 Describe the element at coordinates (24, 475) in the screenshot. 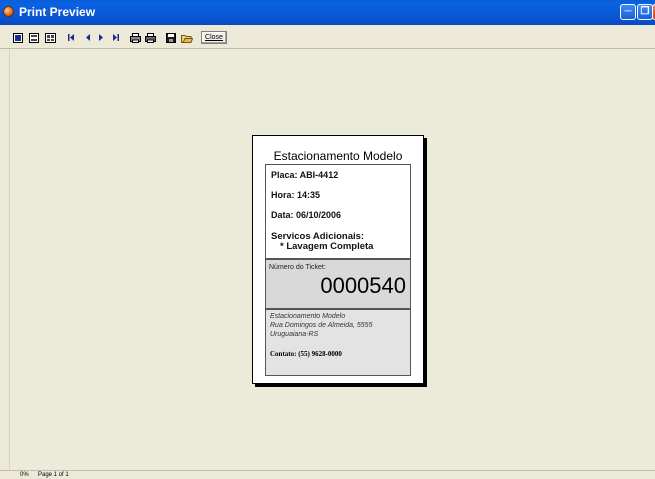

I see `zoom-level: 0%` at that location.